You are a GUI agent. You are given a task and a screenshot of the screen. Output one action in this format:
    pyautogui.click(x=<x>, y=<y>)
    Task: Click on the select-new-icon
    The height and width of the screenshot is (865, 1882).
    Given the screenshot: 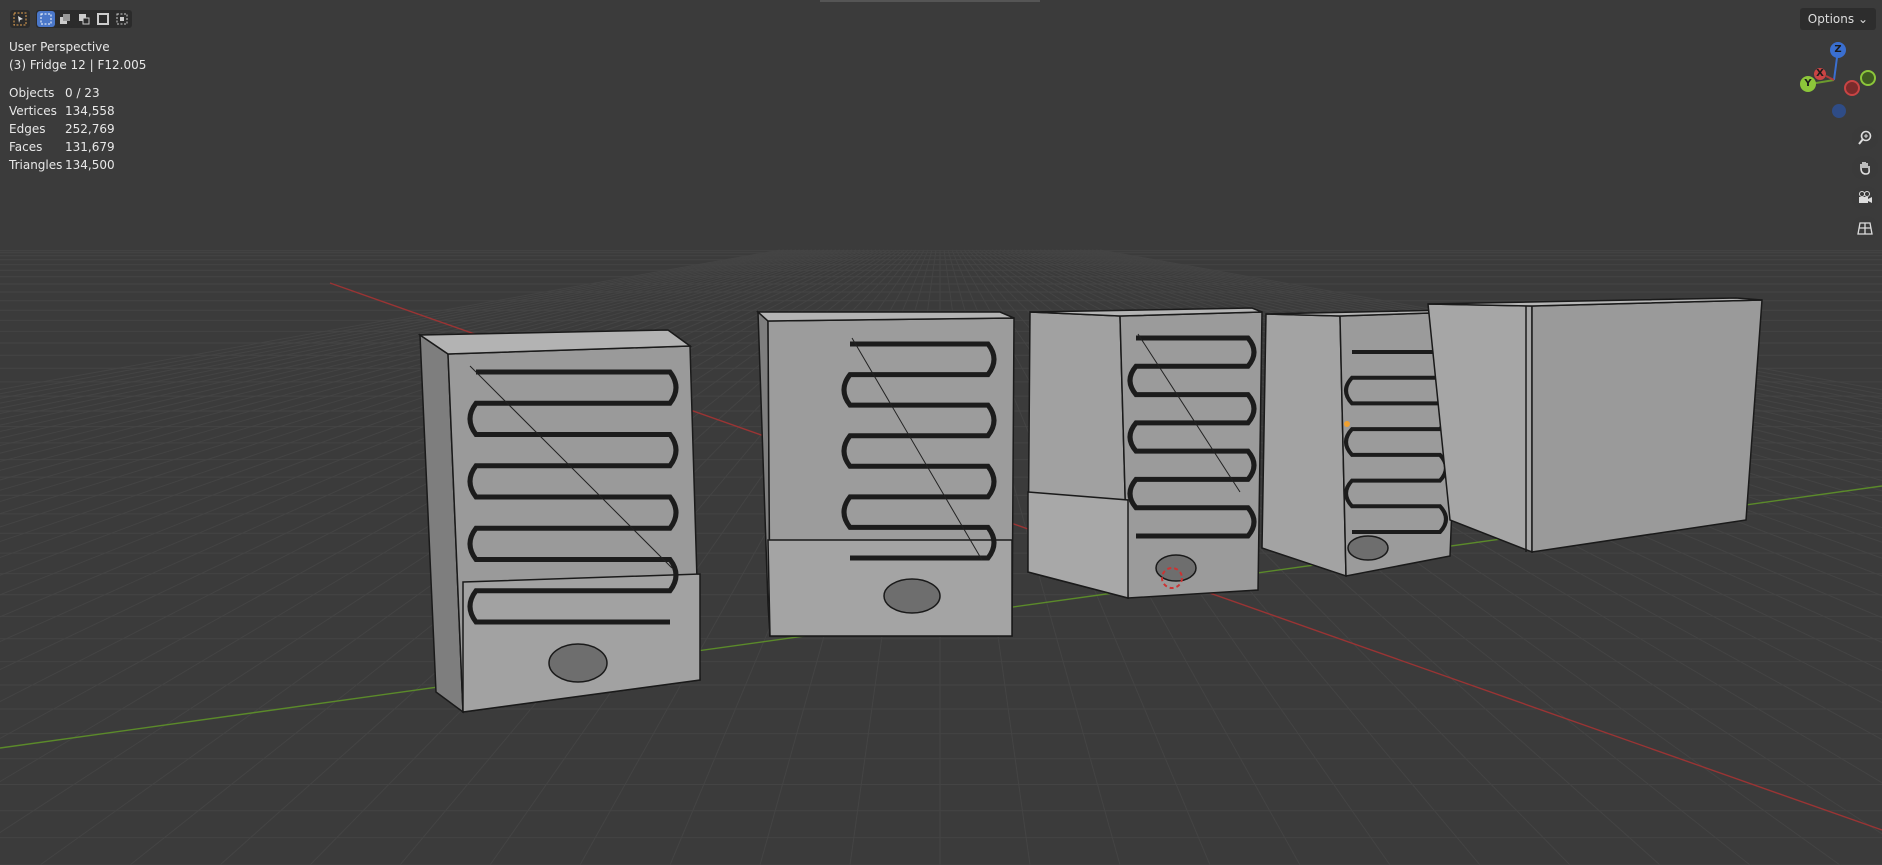 What is the action you would take?
    pyautogui.click(x=46, y=19)
    